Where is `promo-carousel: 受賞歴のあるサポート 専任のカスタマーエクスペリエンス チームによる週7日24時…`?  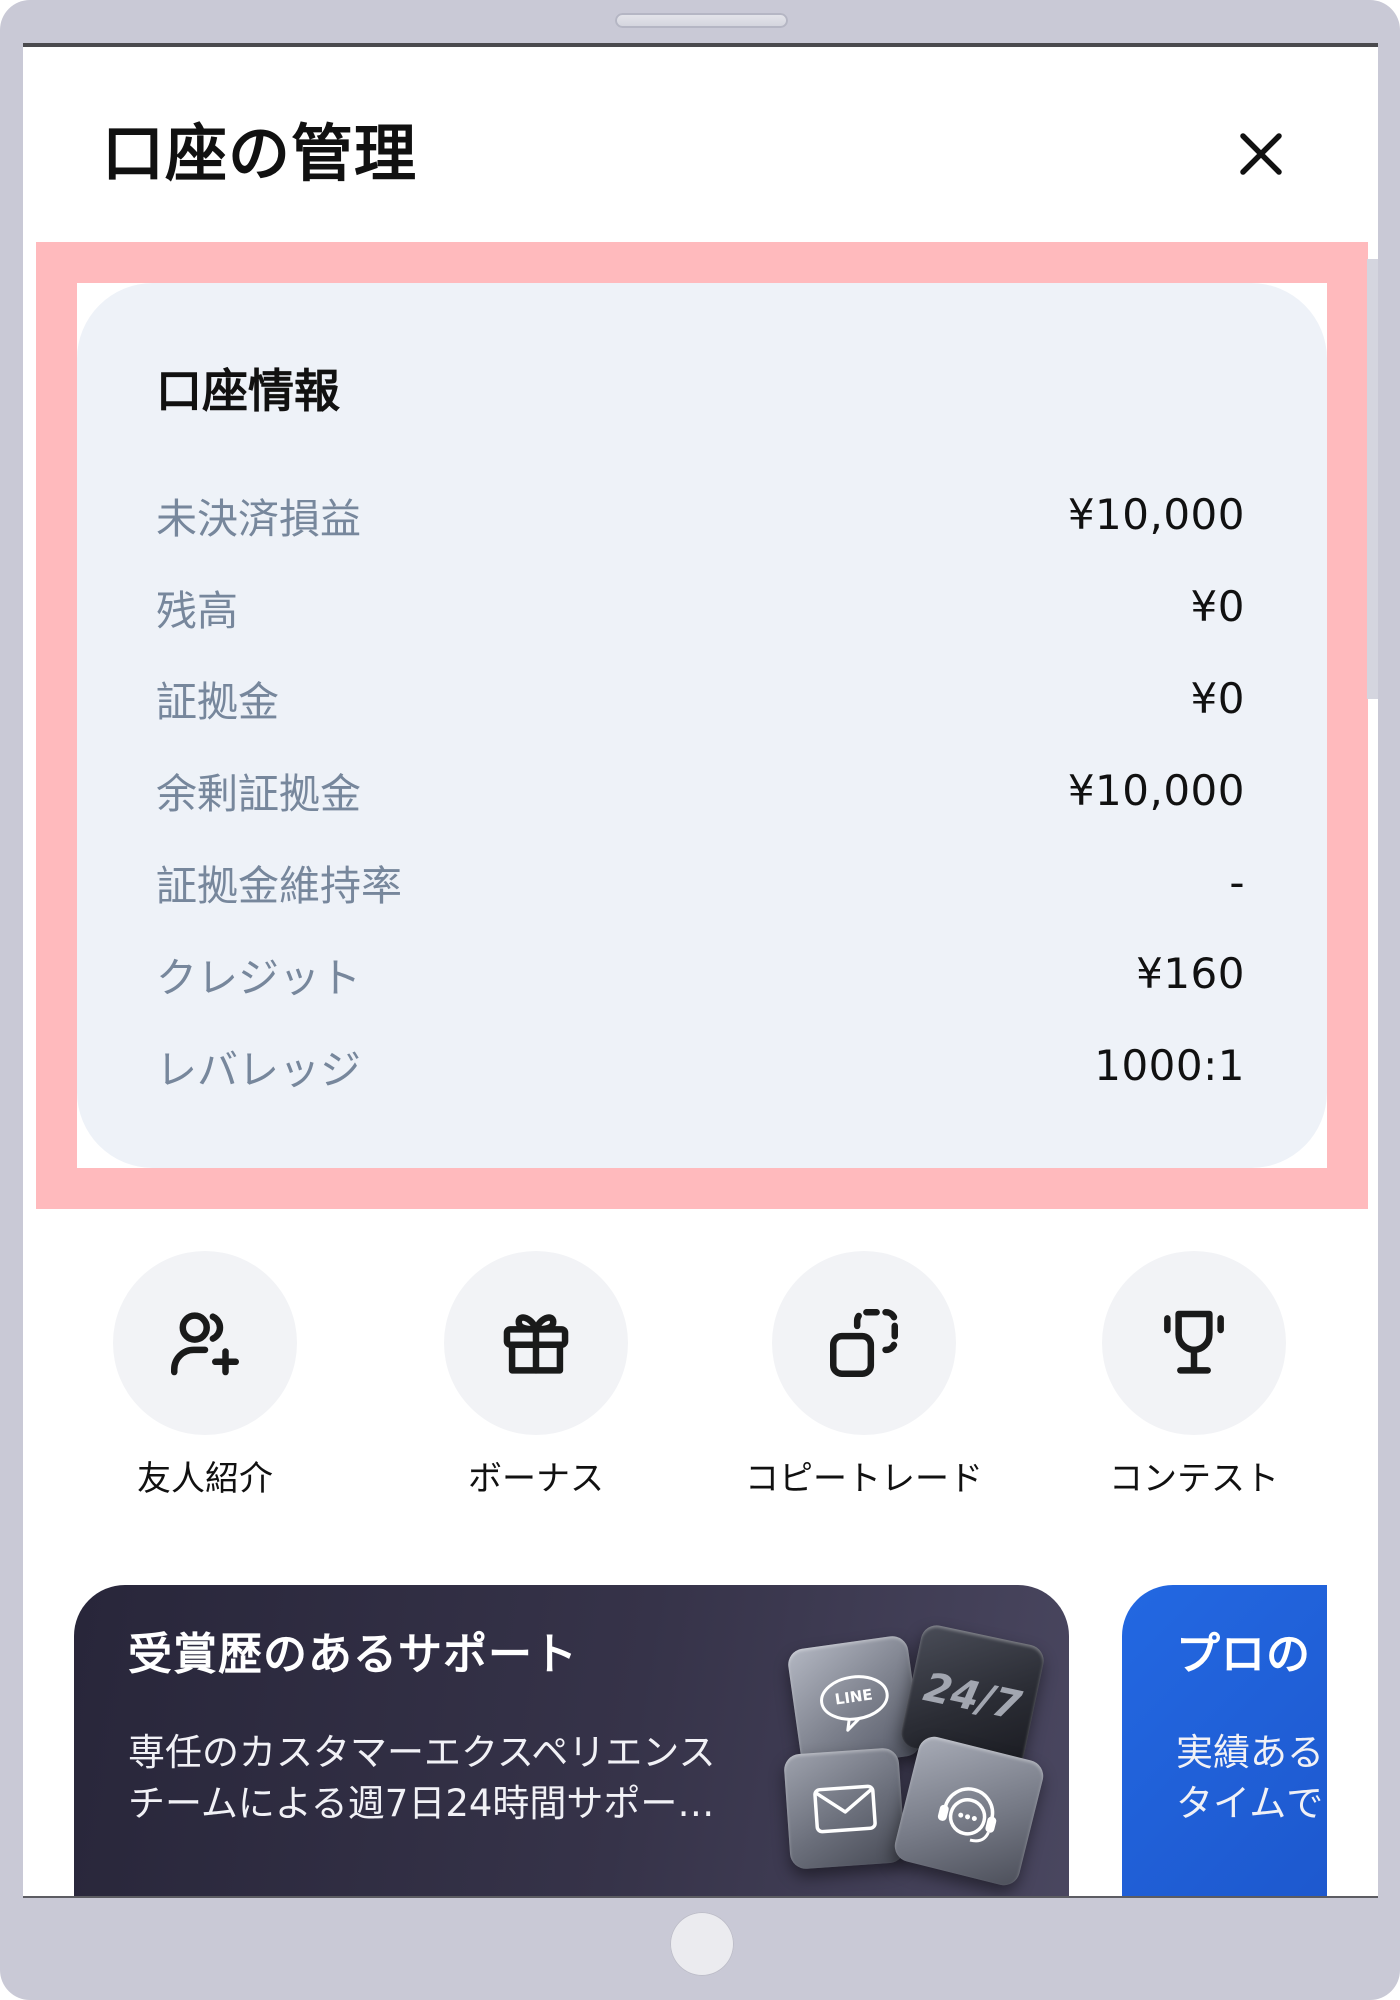
promo-carousel: 受賞歴のあるサポート 専任のカスタマーエクスペリエンス チームによる週7日24時… is located at coordinates (700, 1741).